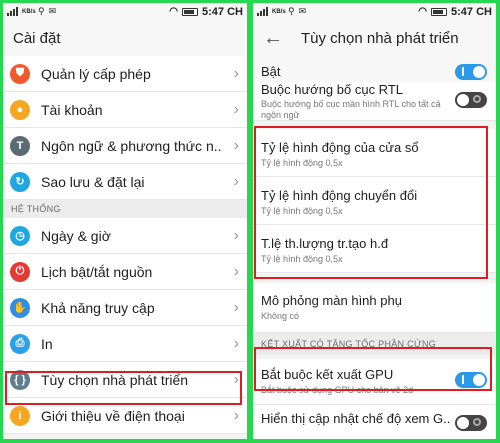 Image resolution: width=500 pixels, height=443 pixels. What do you see at coordinates (97, 271) in the screenshot?
I see `settings-item-label: Lịch bật/tắt nguồn` at bounding box center [97, 271].